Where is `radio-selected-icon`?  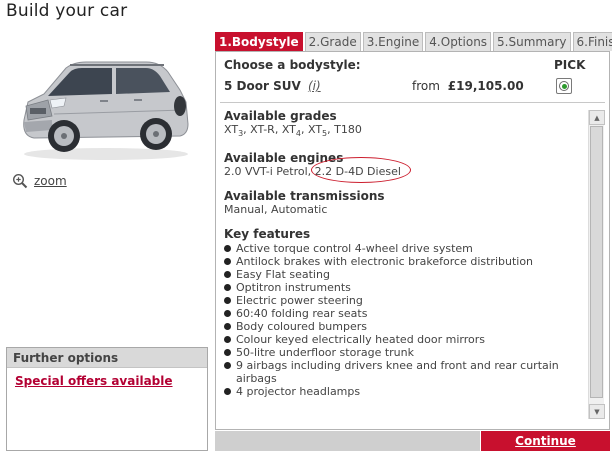 radio-selected-icon is located at coordinates (564, 86).